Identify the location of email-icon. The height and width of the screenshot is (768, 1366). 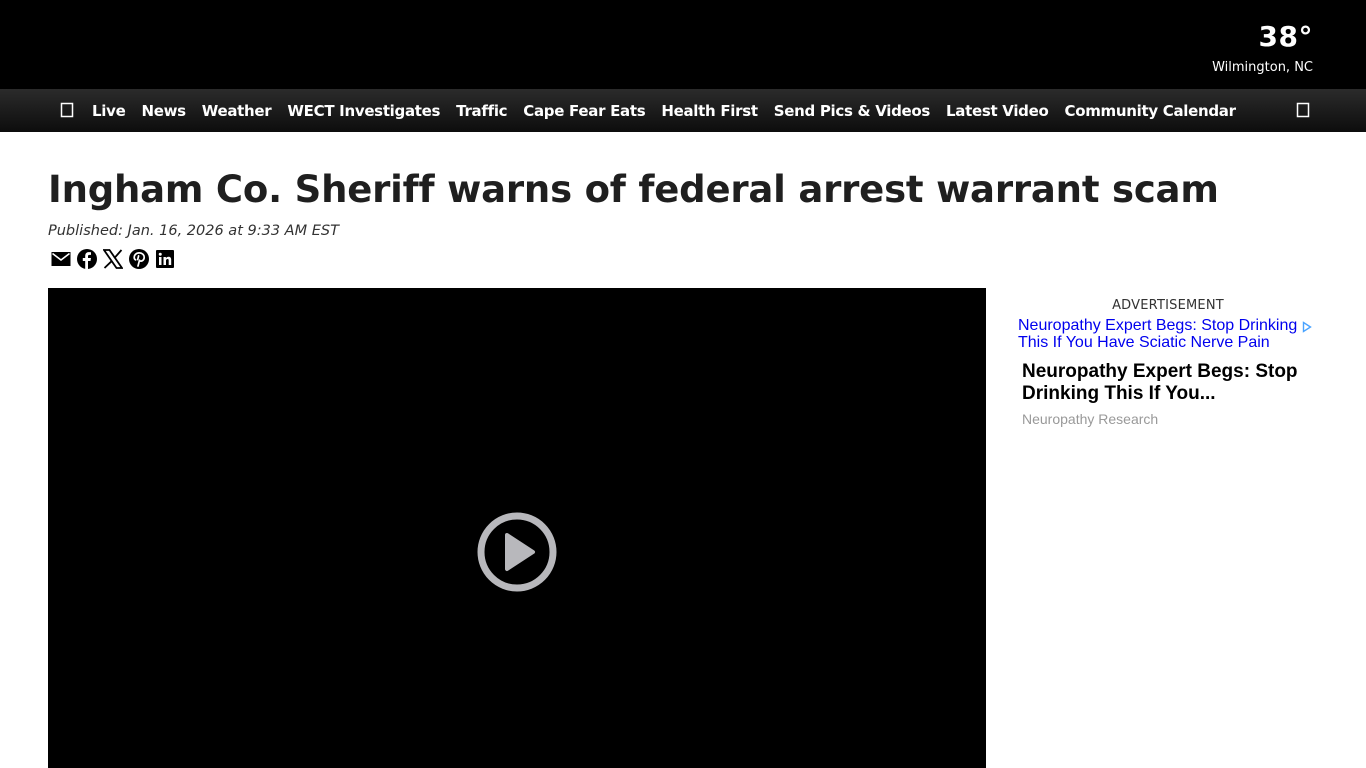
(61, 259).